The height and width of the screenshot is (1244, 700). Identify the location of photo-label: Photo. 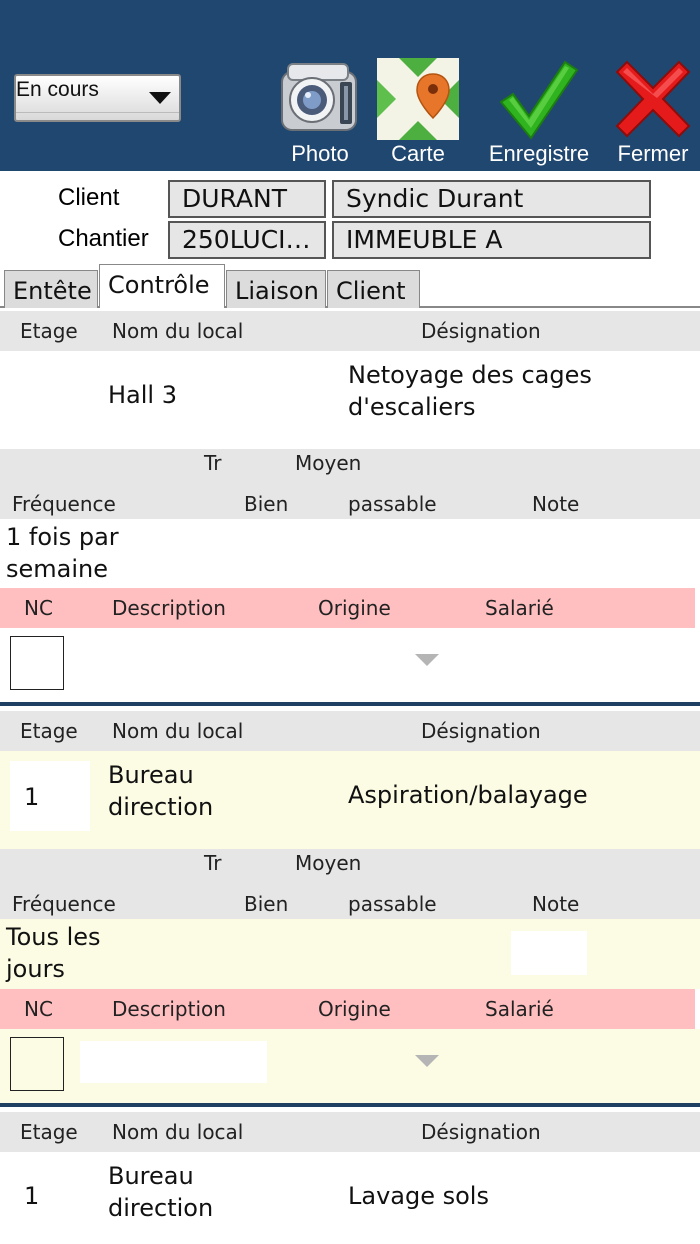
(320, 153).